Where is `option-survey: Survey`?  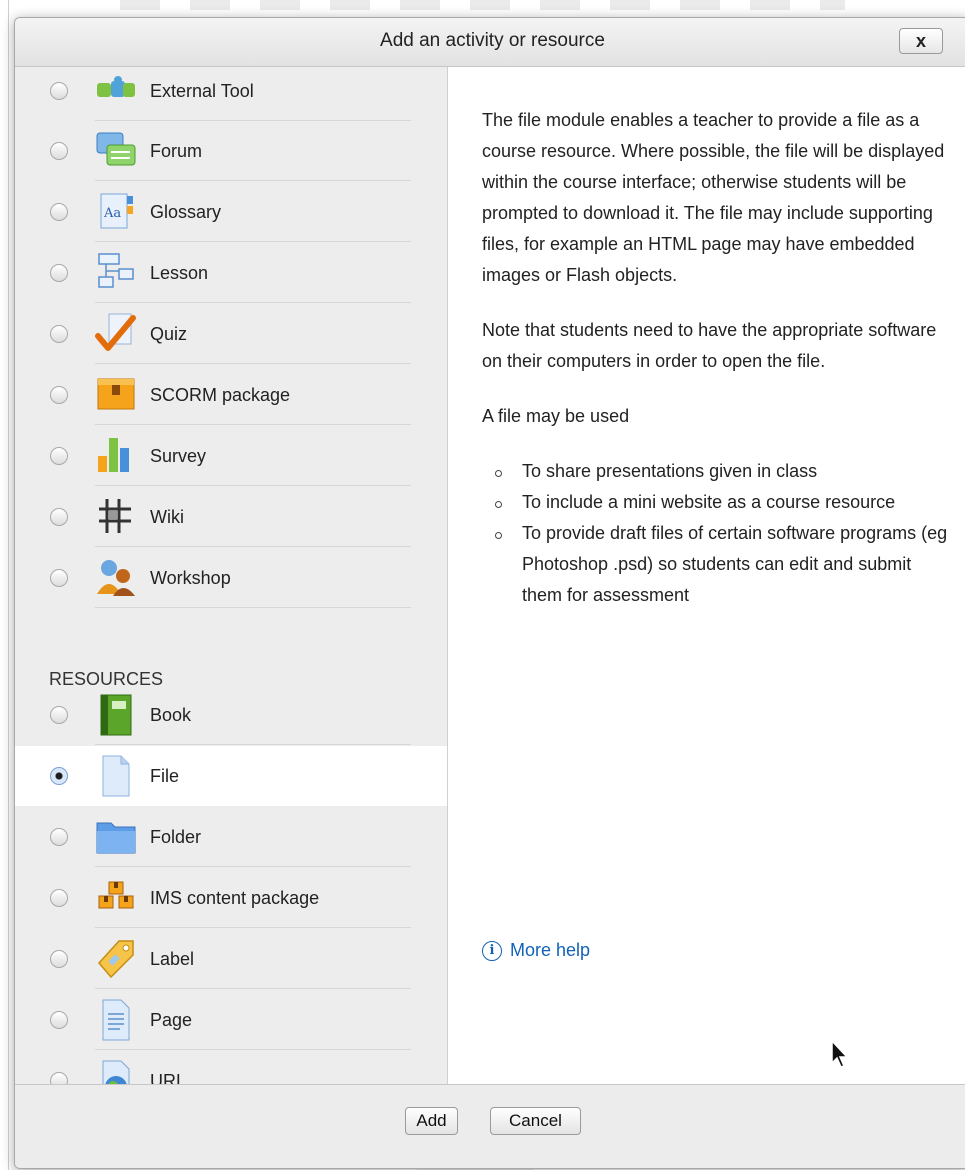
option-survey: Survey is located at coordinates (231, 456).